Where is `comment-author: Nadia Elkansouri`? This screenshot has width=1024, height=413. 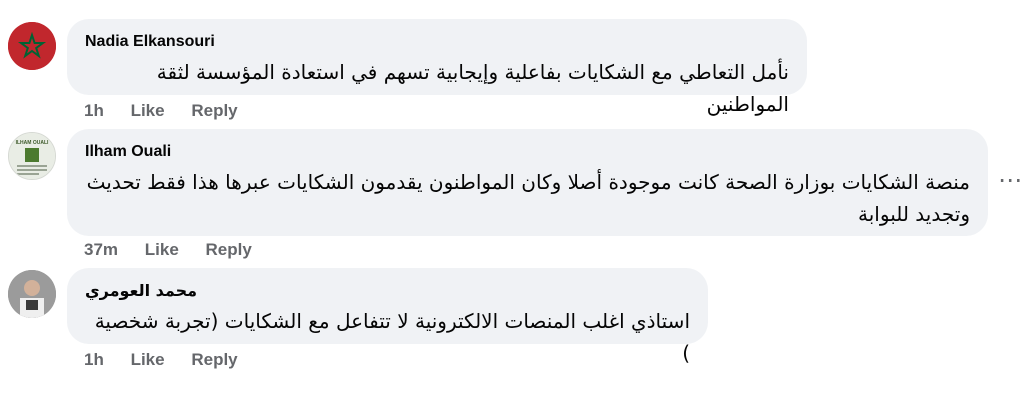 comment-author: Nadia Elkansouri is located at coordinates (437, 42).